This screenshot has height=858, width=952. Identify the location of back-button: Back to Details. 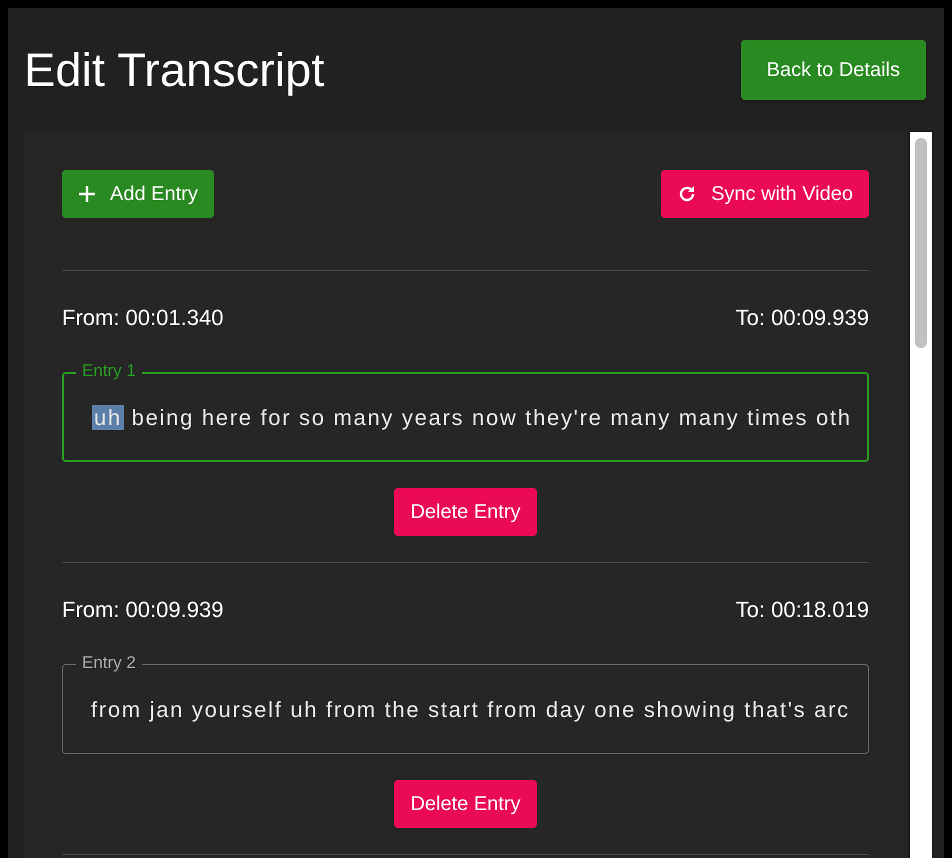
(833, 70).